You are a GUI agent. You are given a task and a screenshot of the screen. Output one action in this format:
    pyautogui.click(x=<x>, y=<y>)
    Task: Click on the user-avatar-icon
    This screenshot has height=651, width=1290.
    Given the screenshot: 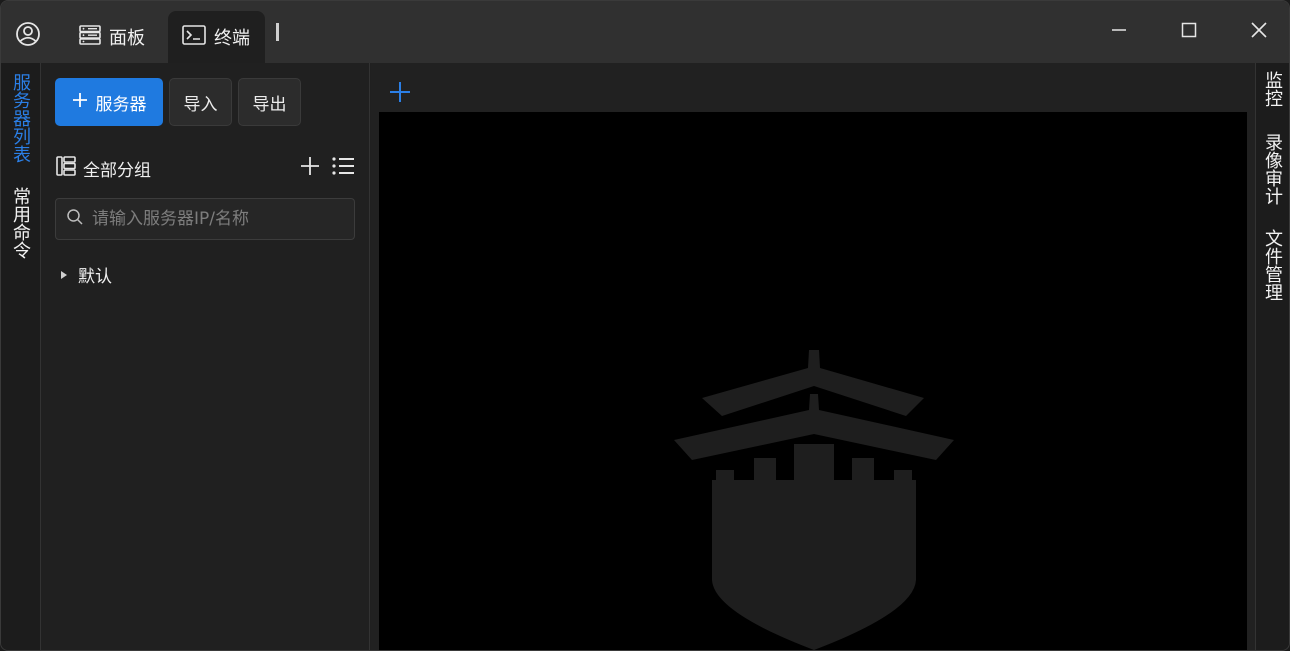 What is the action you would take?
    pyautogui.click(x=28, y=34)
    